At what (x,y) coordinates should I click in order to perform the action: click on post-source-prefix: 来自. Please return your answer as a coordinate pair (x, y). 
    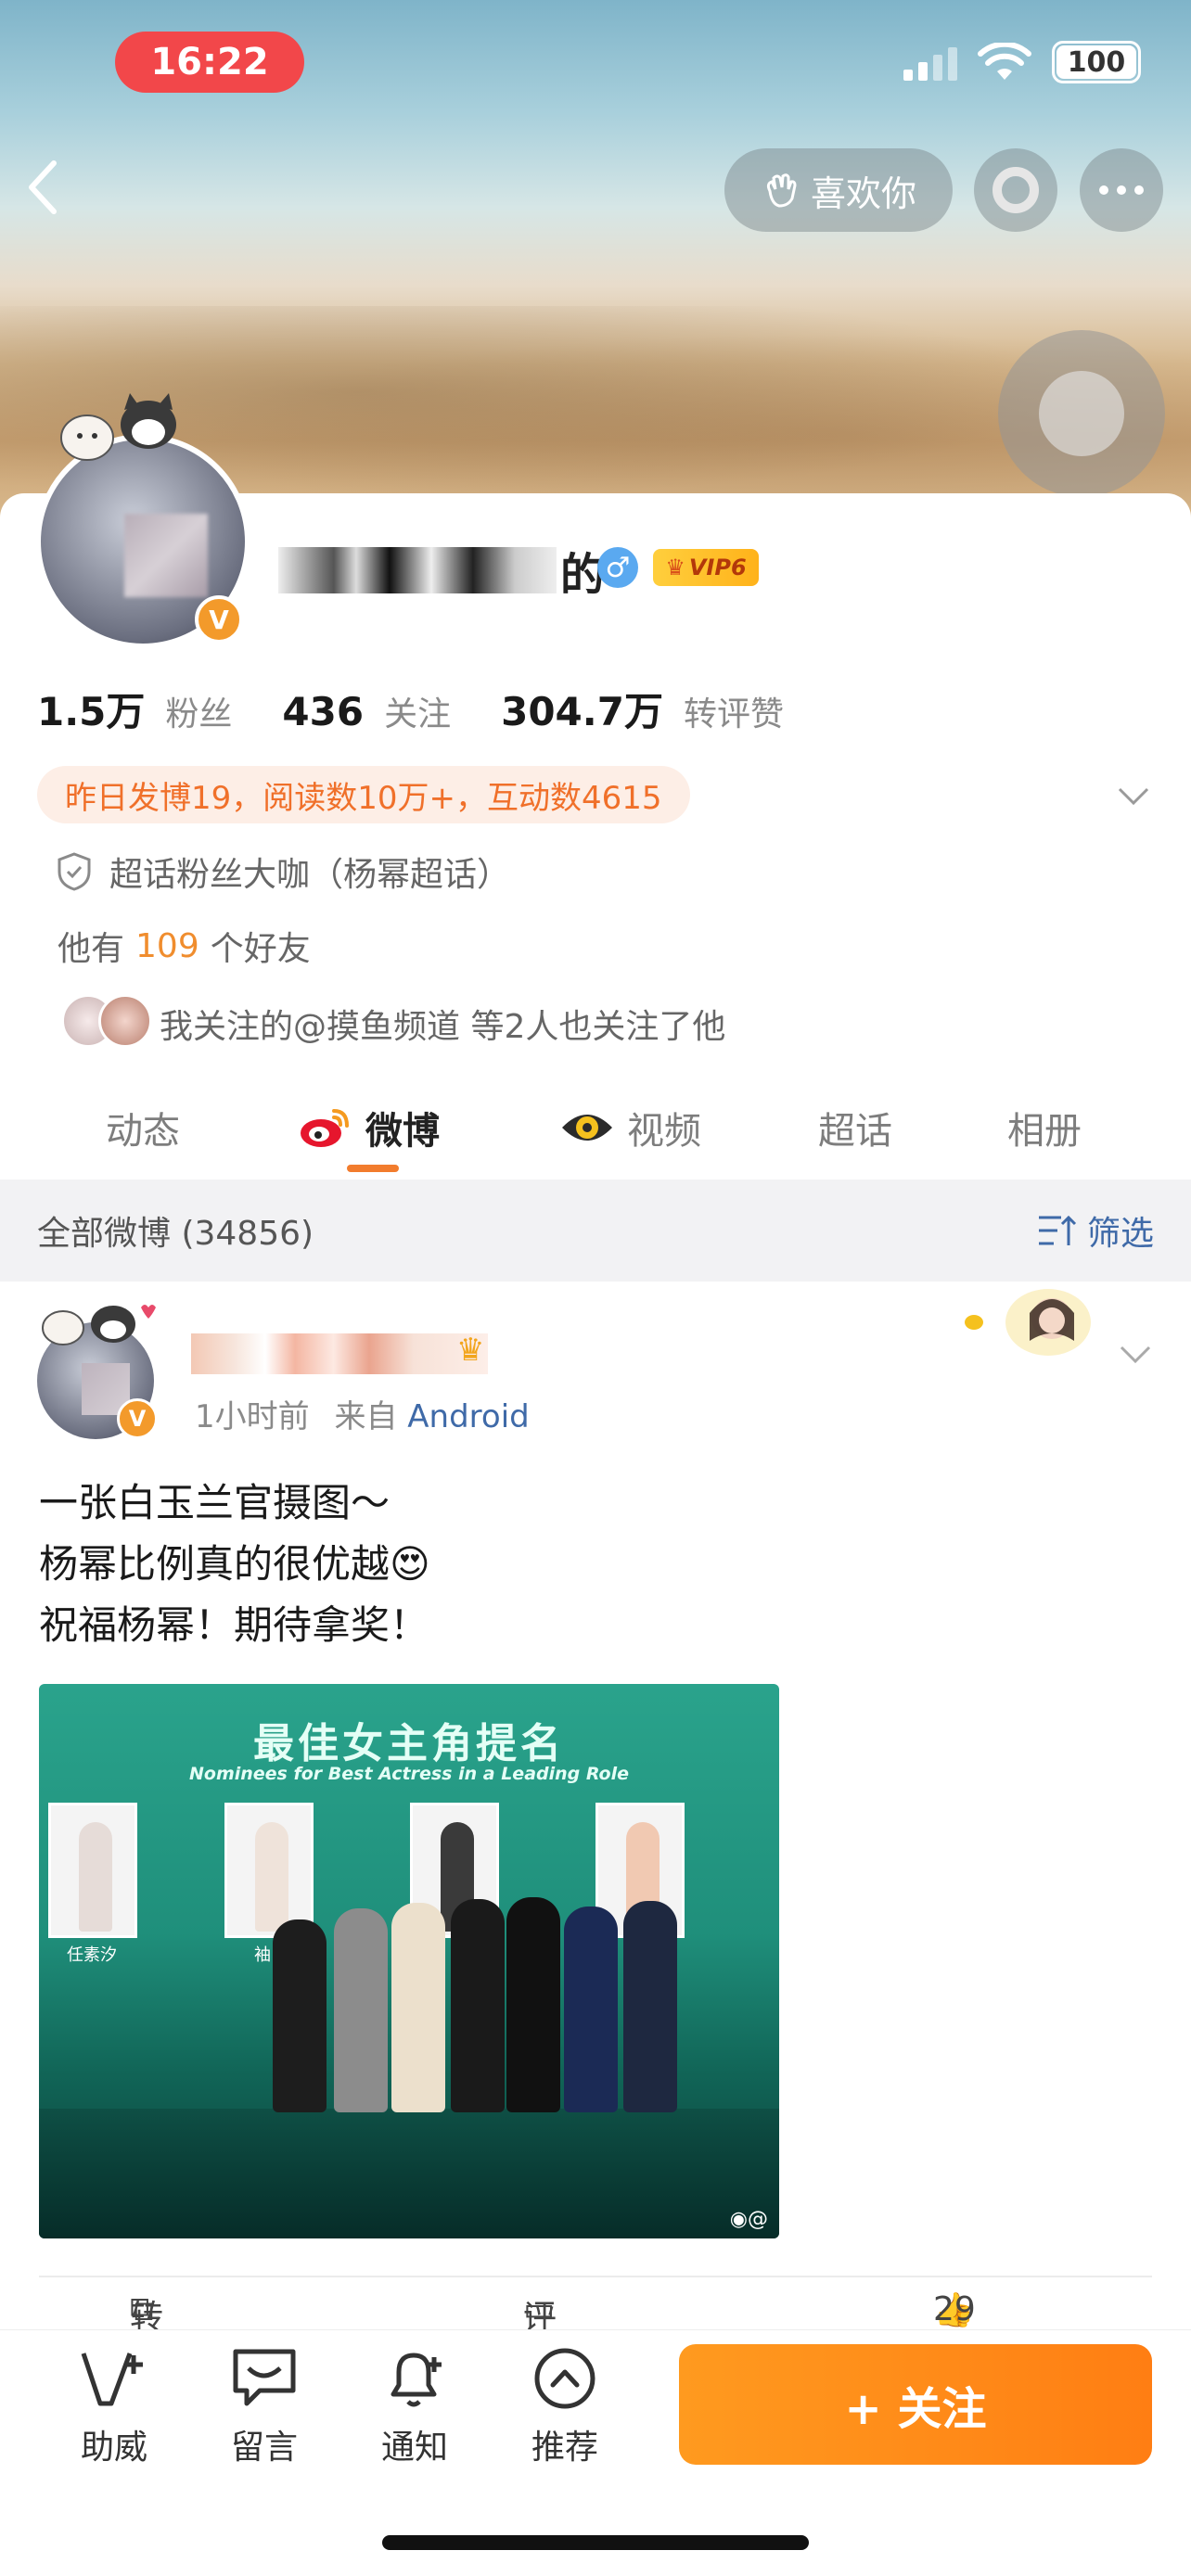
    Looking at the image, I should click on (366, 1417).